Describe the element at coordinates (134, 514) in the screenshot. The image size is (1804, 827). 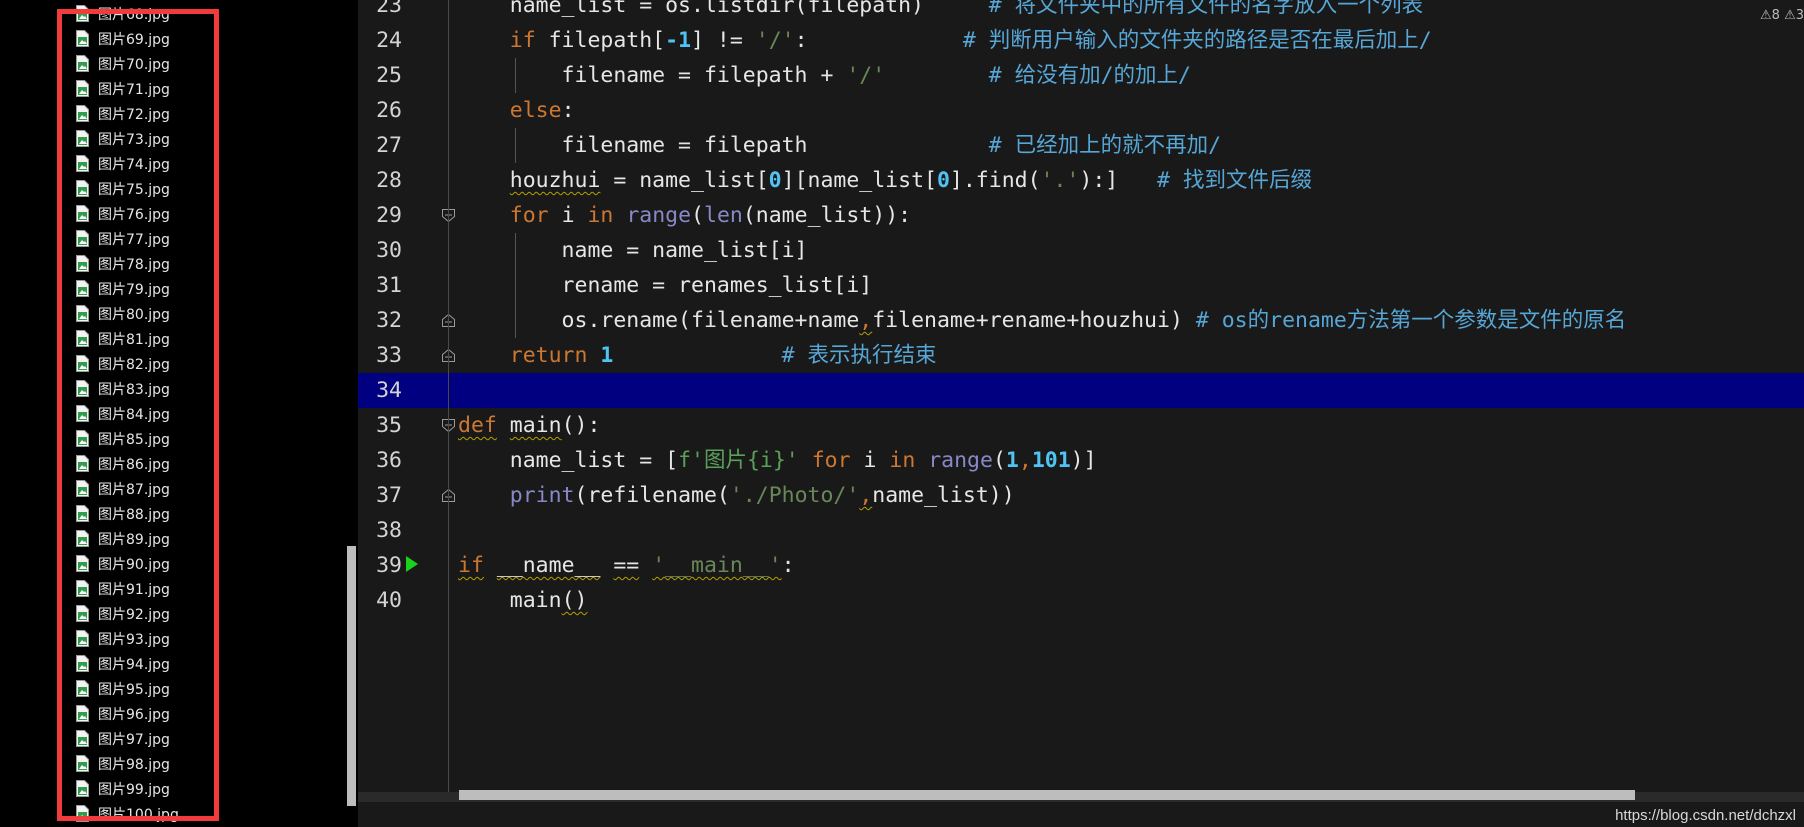
I see `file-name: 图片88.jpg` at that location.